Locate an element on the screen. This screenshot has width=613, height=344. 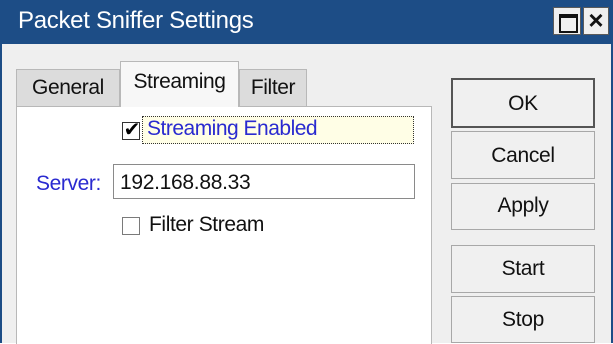
tab-streaming: Streaming is located at coordinates (179, 84).